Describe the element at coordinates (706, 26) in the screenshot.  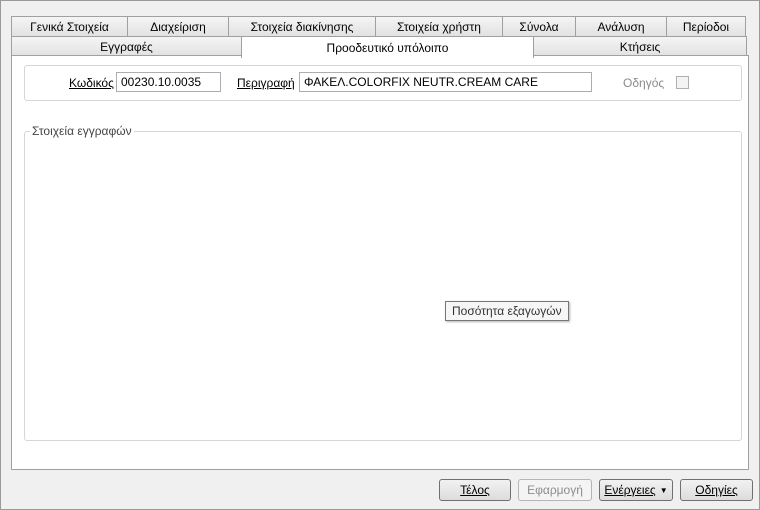
I see `tab-7: Περίοδοι` at that location.